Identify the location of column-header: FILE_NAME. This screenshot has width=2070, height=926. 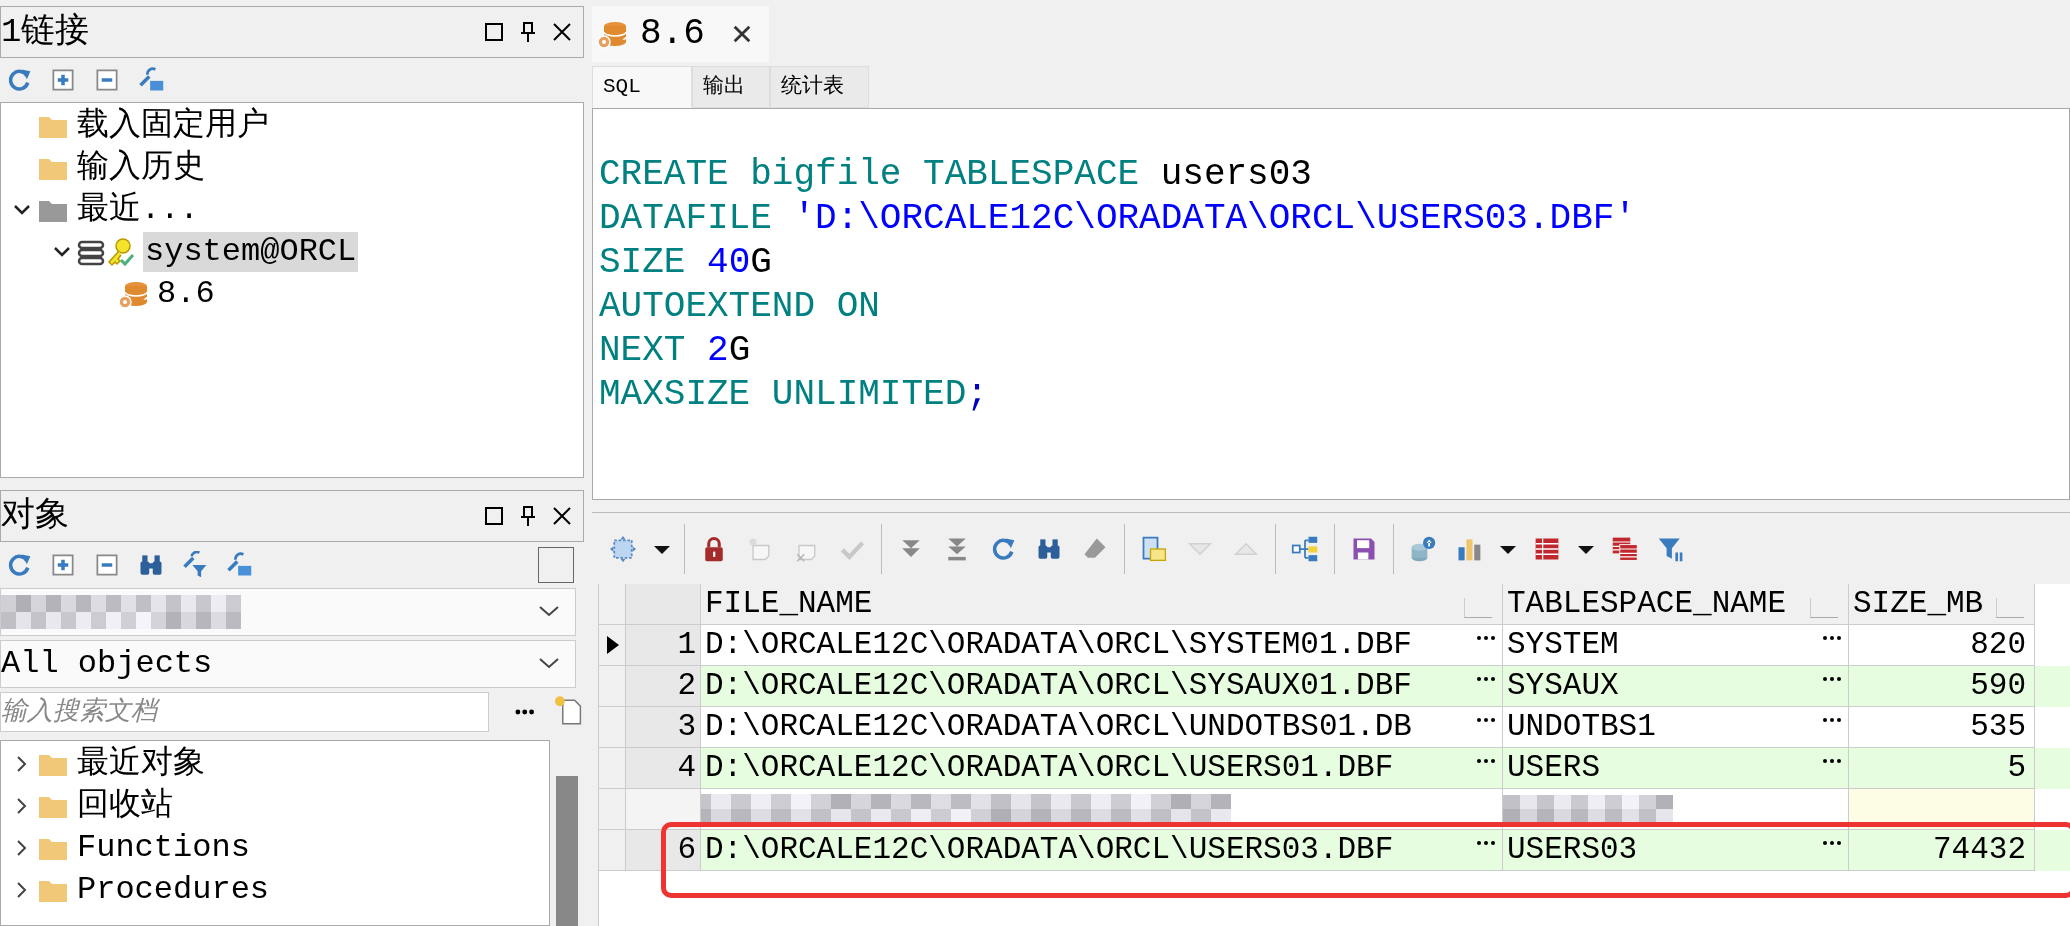
(1102, 604).